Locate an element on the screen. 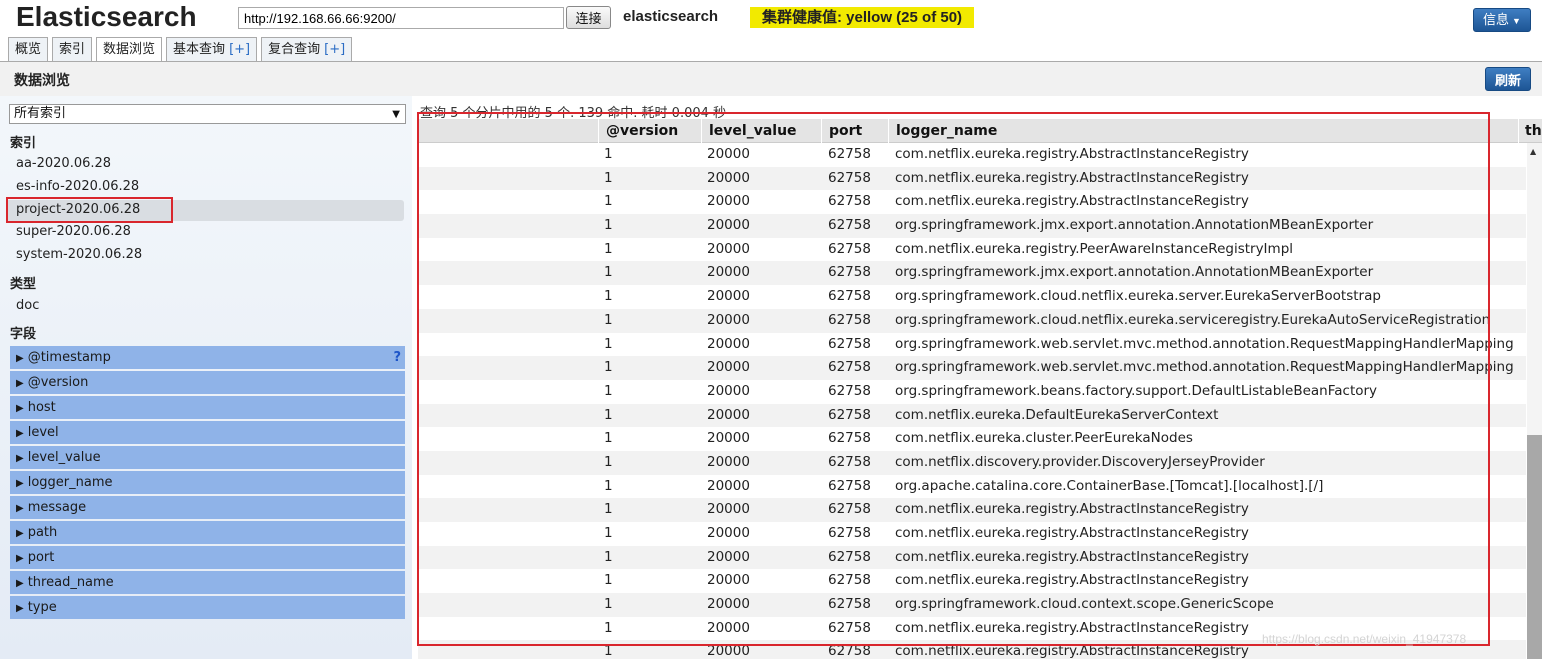 Image resolution: width=1542 pixels, height=659 pixels. cluster-url-input is located at coordinates (401, 18).